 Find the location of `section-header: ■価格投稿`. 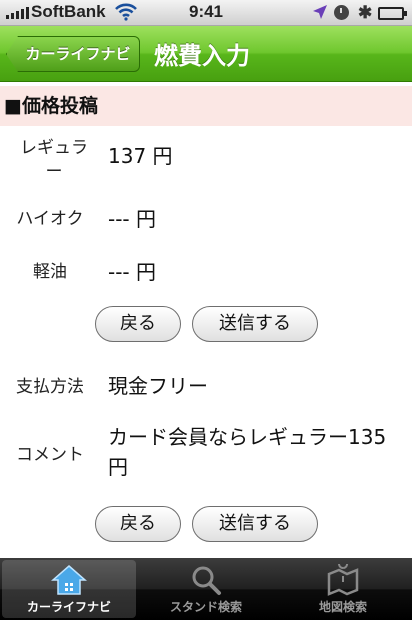

section-header: ■価格投稿 is located at coordinates (206, 106).